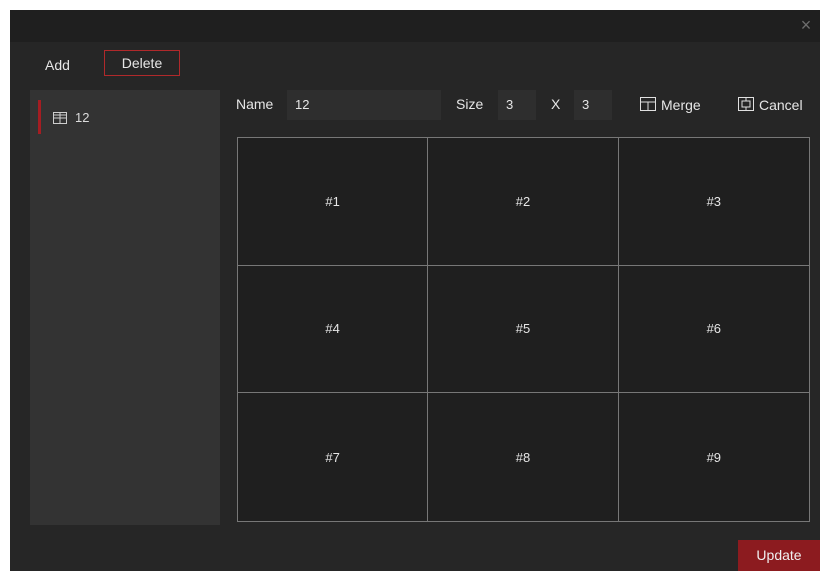 This screenshot has height=571, width=820. I want to click on grid-cell: #4, so click(333, 329).